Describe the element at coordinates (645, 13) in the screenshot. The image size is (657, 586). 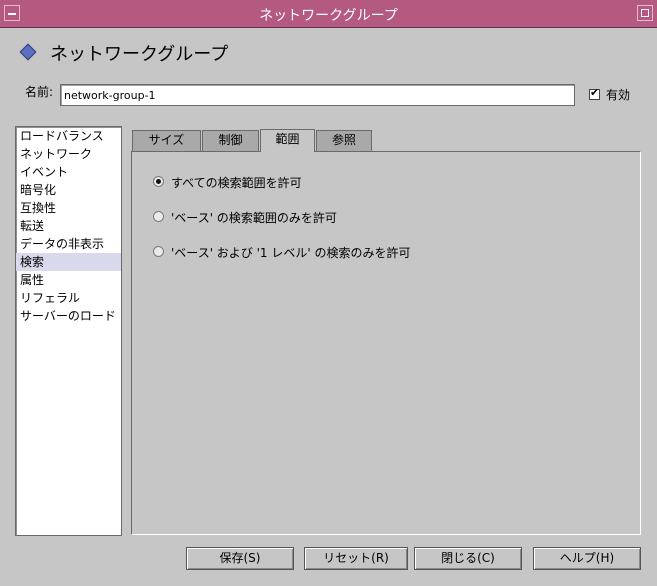
I see `maximize-icon` at that location.